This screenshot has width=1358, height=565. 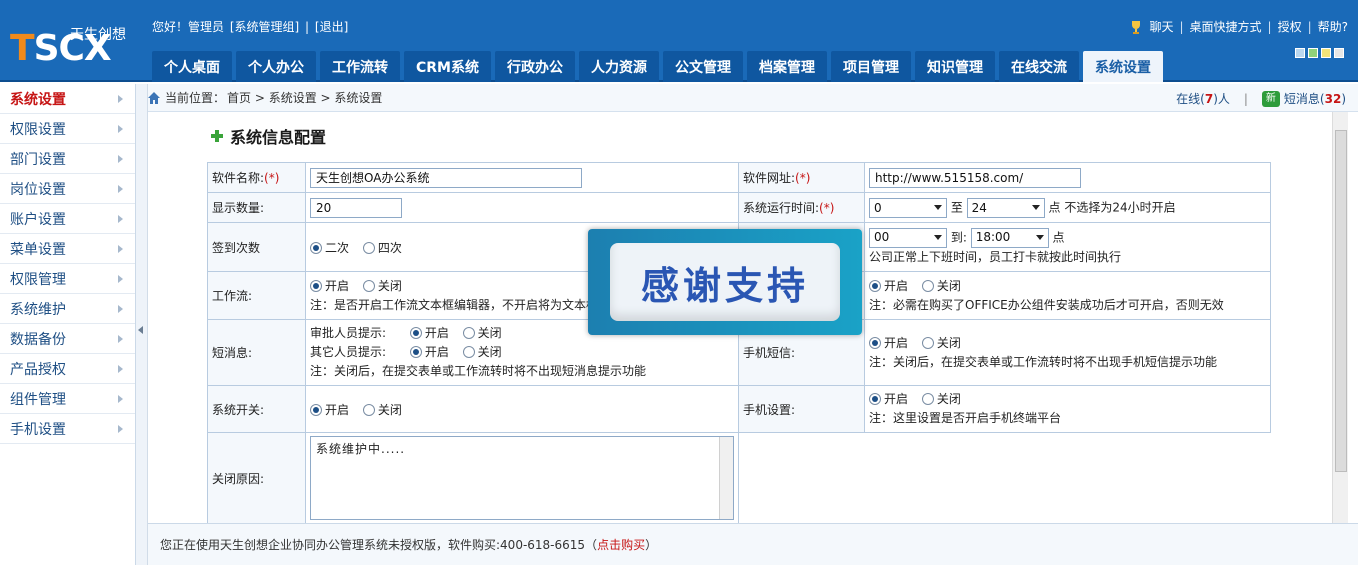 I want to click on software-name-input, so click(x=446, y=177).